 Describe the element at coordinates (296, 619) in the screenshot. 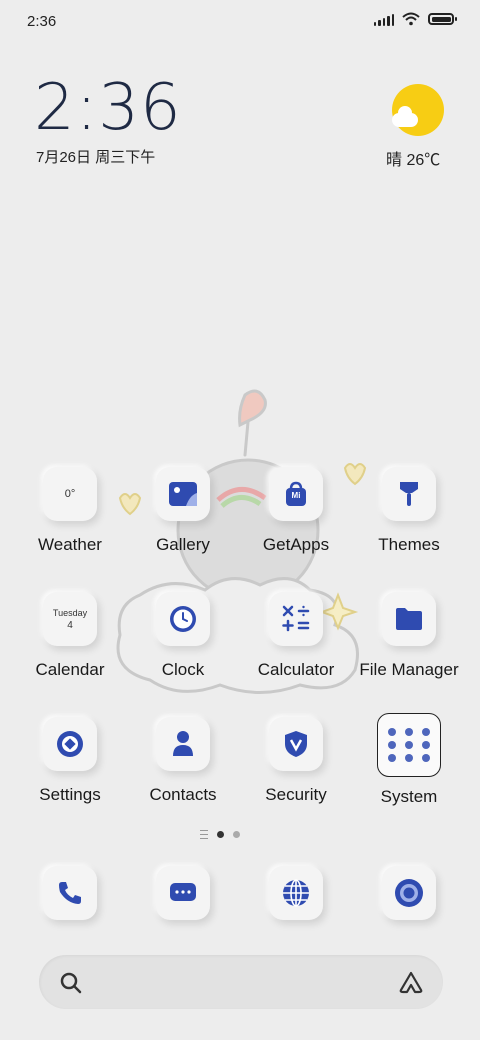

I see `calculator-icon` at that location.